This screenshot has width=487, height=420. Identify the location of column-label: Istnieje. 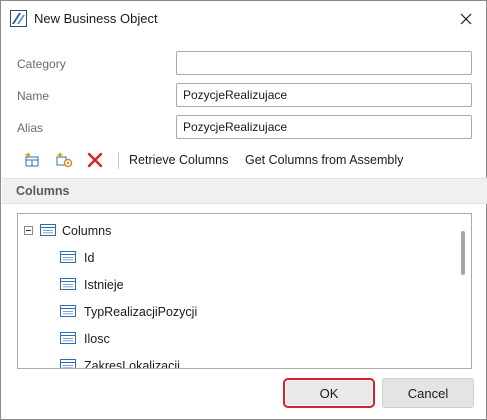
(104, 285).